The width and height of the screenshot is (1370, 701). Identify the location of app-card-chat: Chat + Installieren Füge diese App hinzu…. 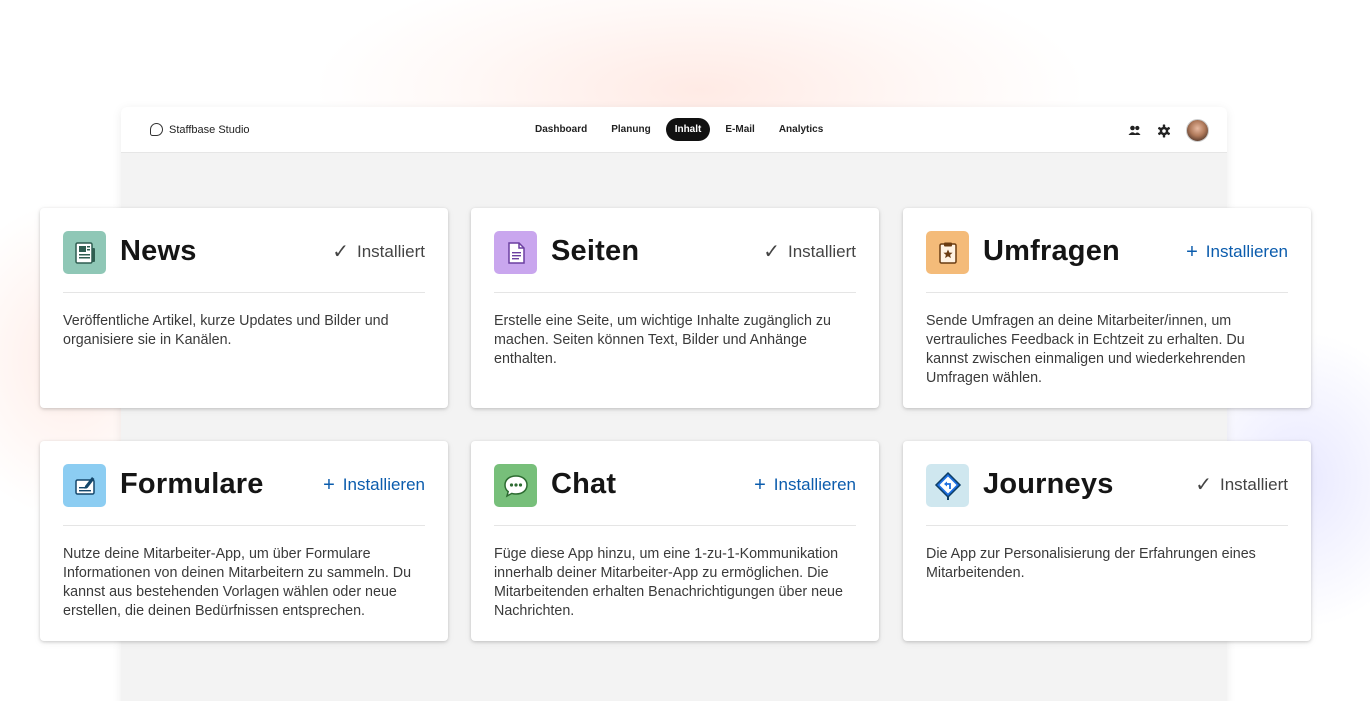
(675, 541).